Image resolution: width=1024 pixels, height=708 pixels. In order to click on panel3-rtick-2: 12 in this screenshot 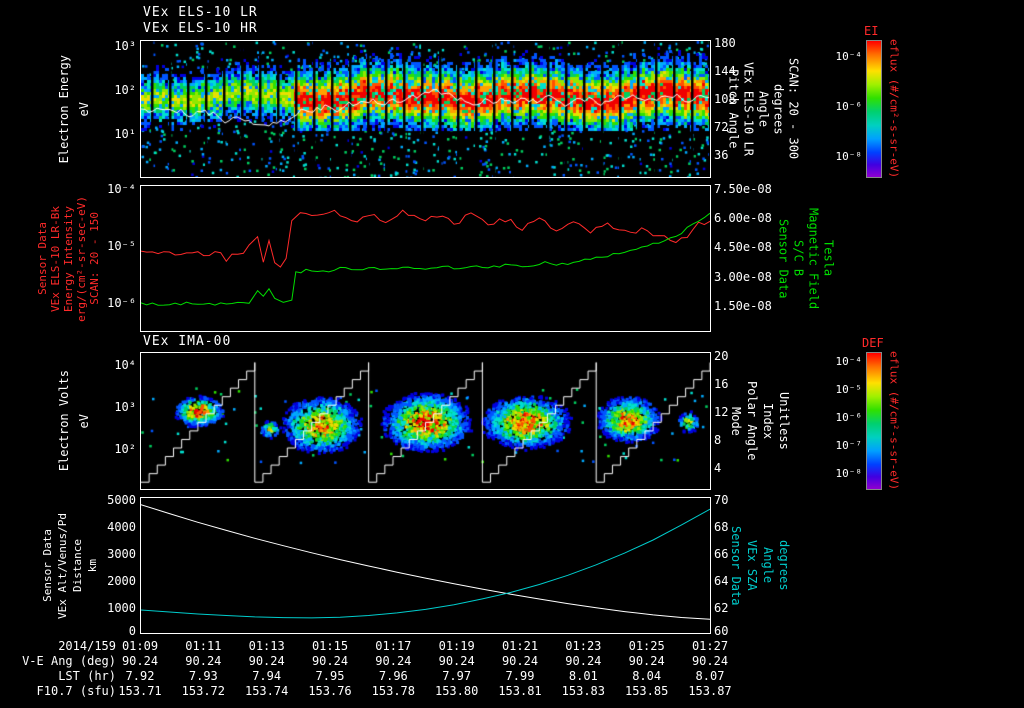, I will do `click(721, 412)`.